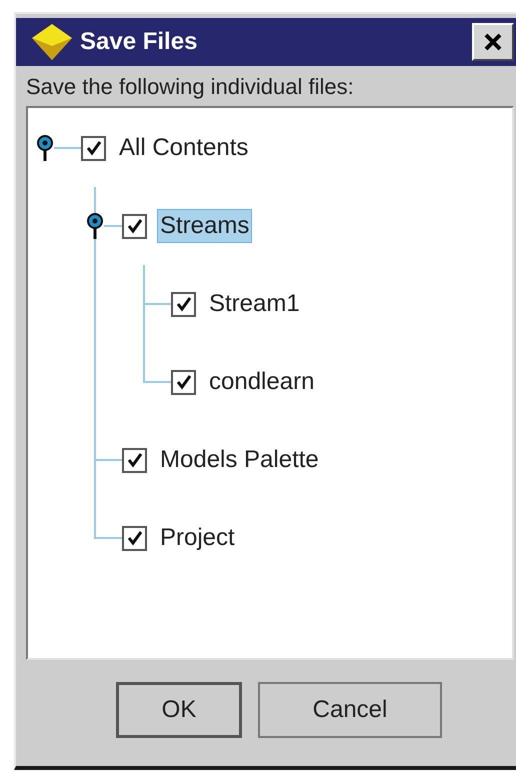 This screenshot has width=516, height=775. What do you see at coordinates (197, 538) in the screenshot?
I see `tree-item-label: Project` at bounding box center [197, 538].